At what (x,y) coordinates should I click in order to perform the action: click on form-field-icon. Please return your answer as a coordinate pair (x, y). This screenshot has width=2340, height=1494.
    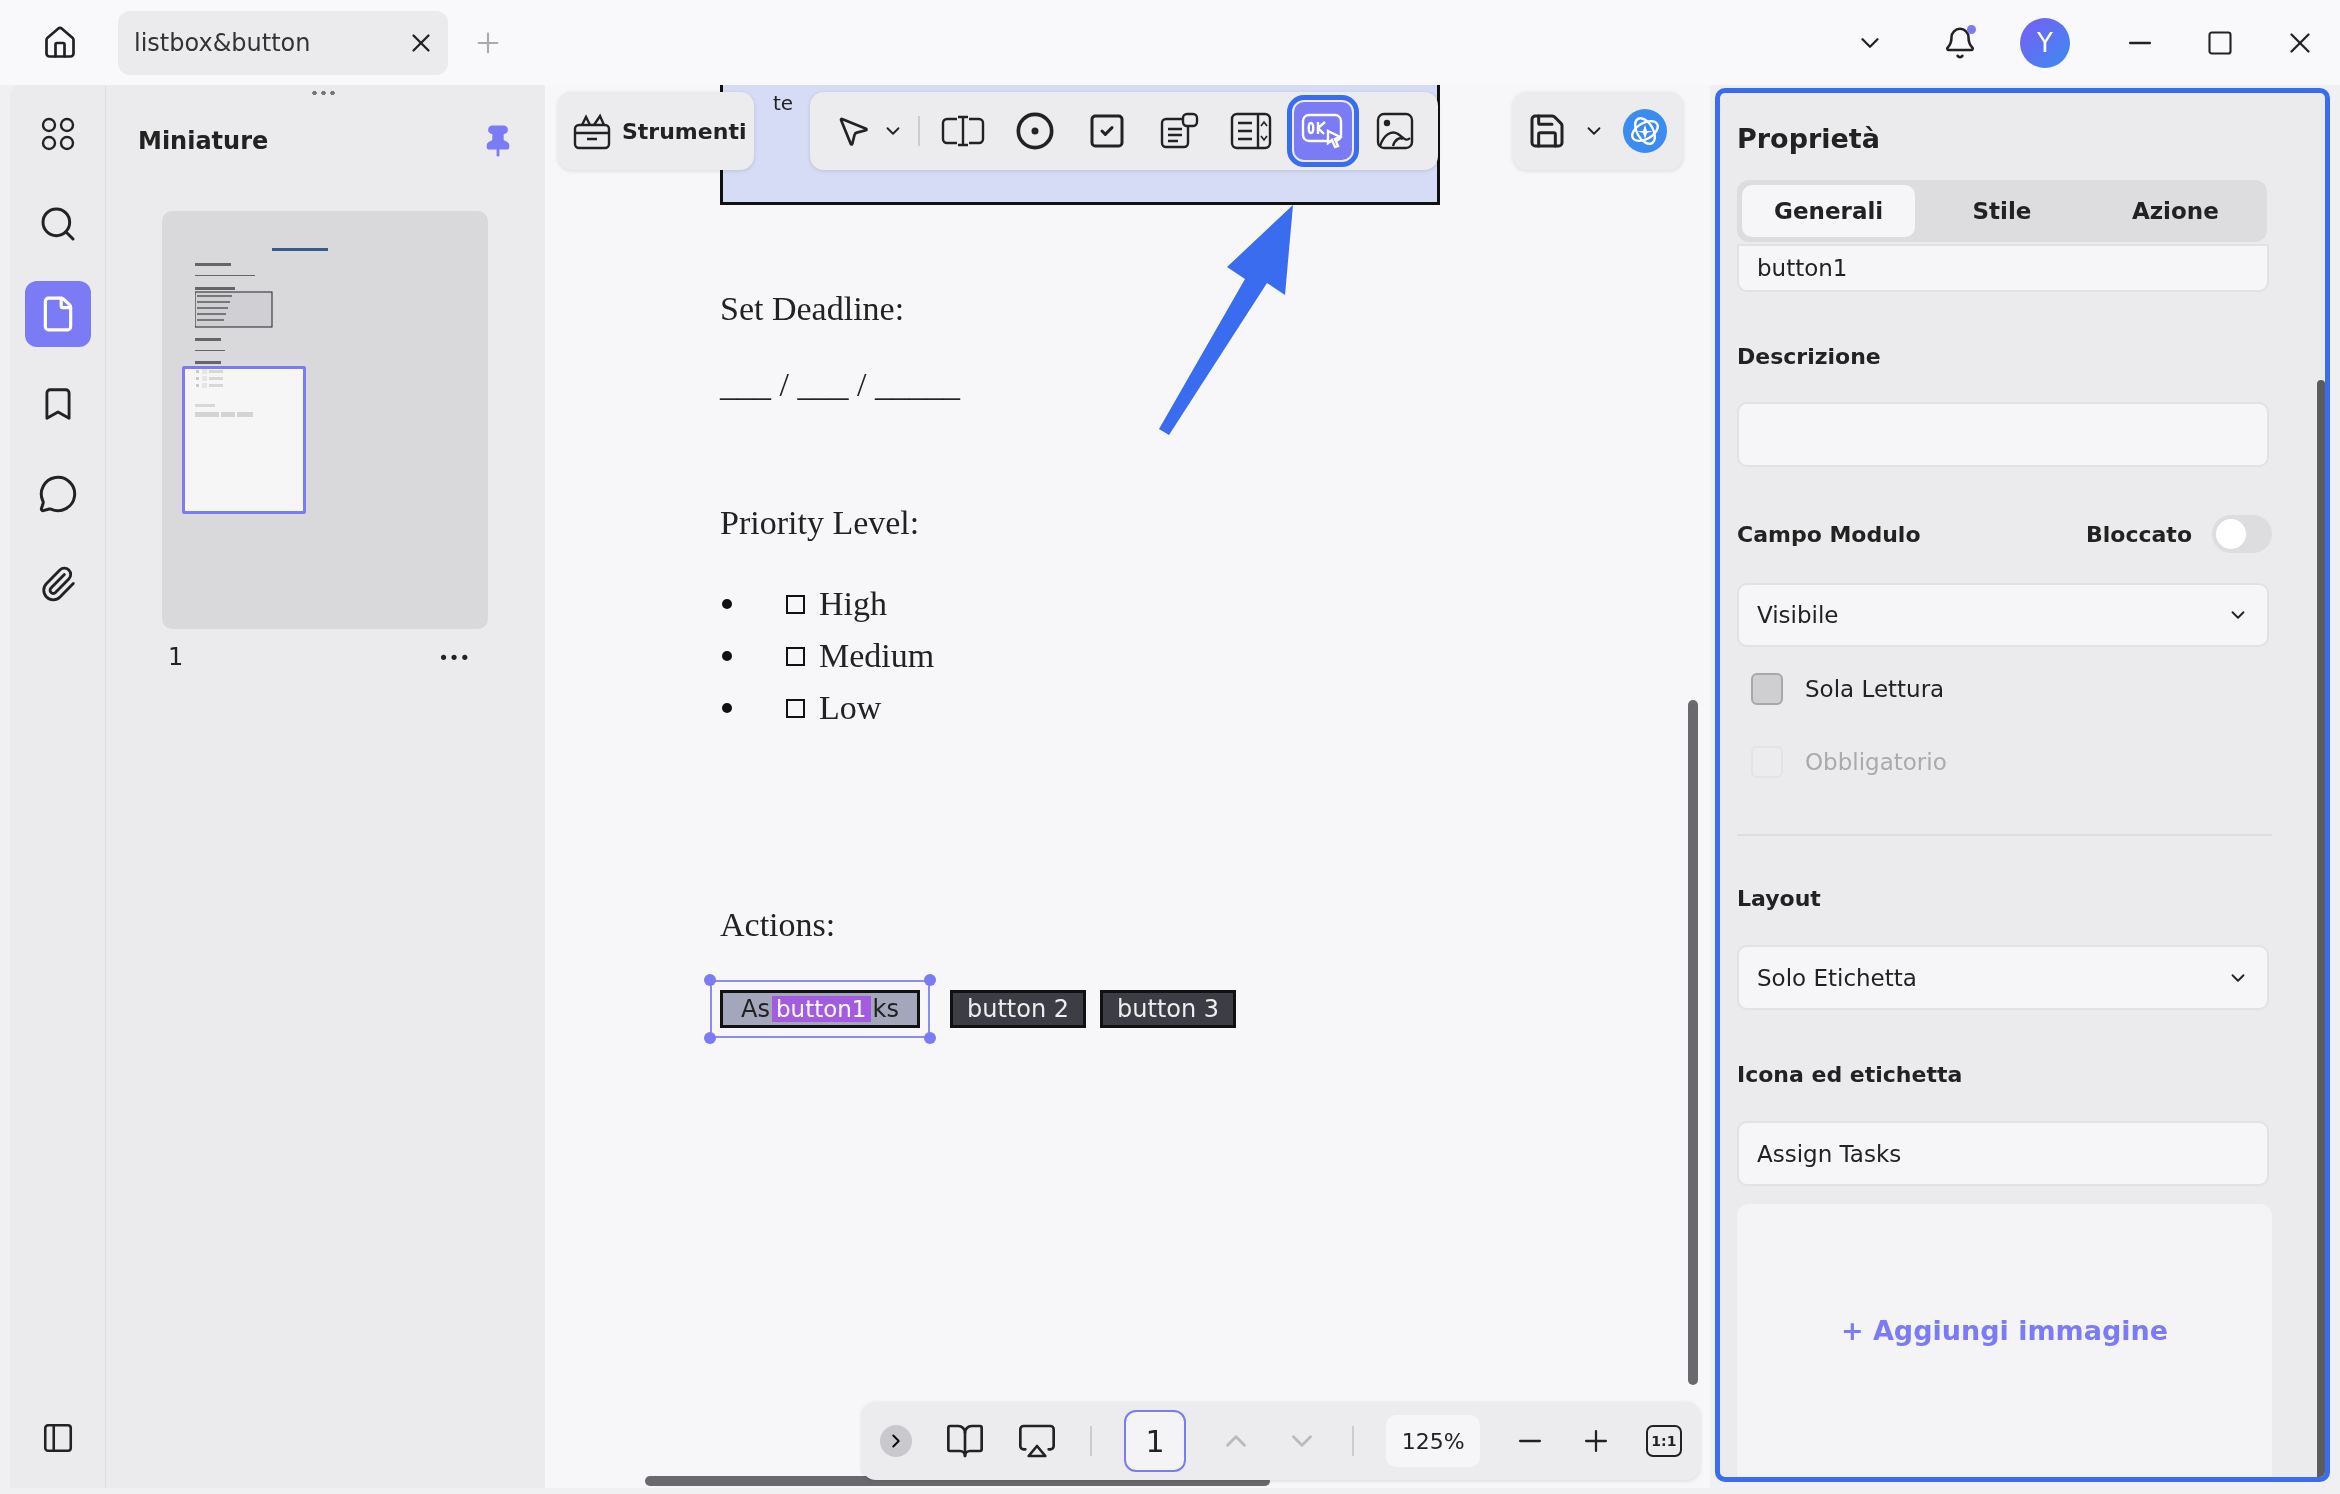
    Looking at the image, I should click on (1179, 131).